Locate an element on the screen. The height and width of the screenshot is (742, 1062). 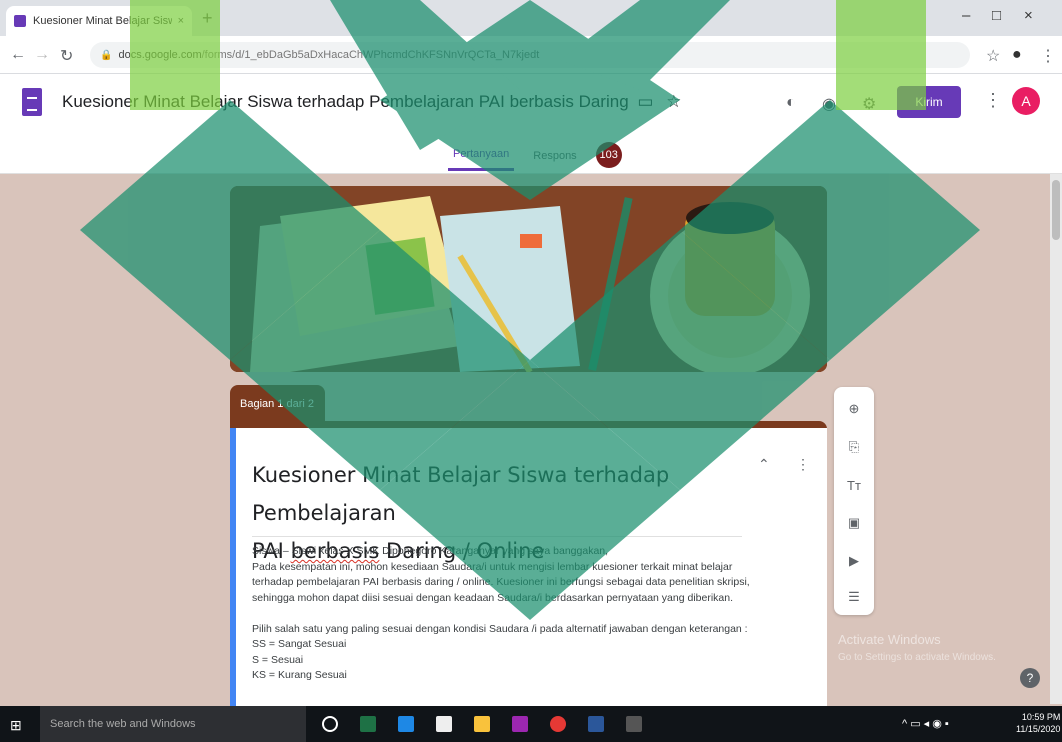
taskbar-search: Search the web and Windows is located at coordinates (173, 724).